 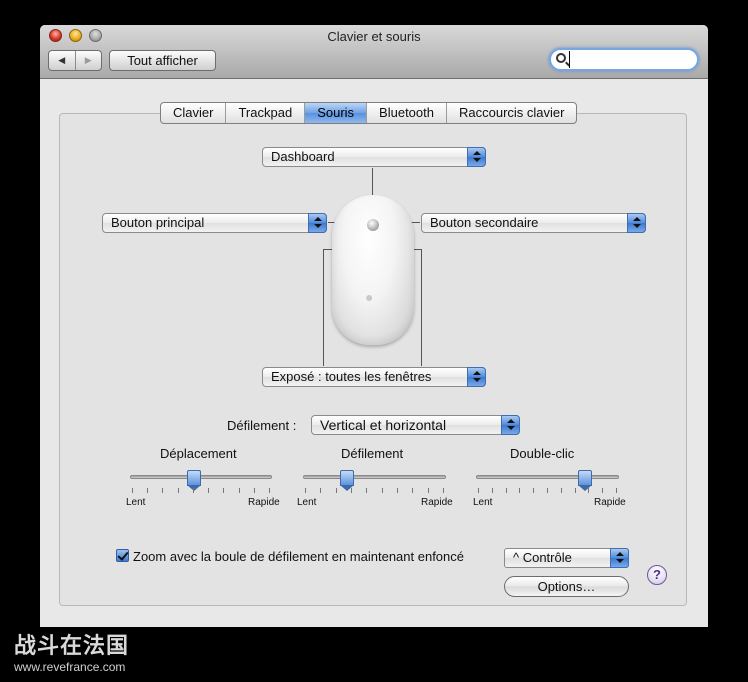 I want to click on right-button-popup-value: Bouton secondaire, so click(x=484, y=222).